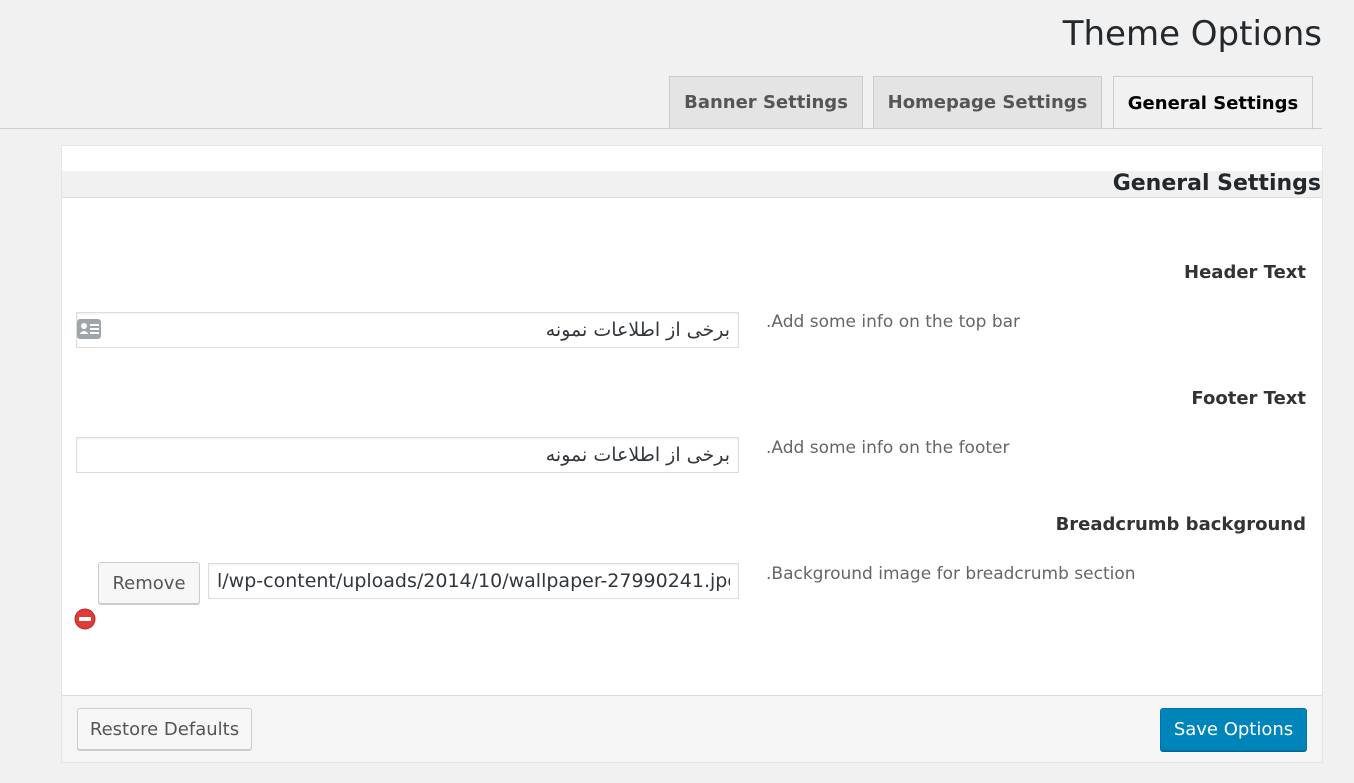 The image size is (1354, 783). I want to click on breadcrumb-image-url-input, so click(473, 581).